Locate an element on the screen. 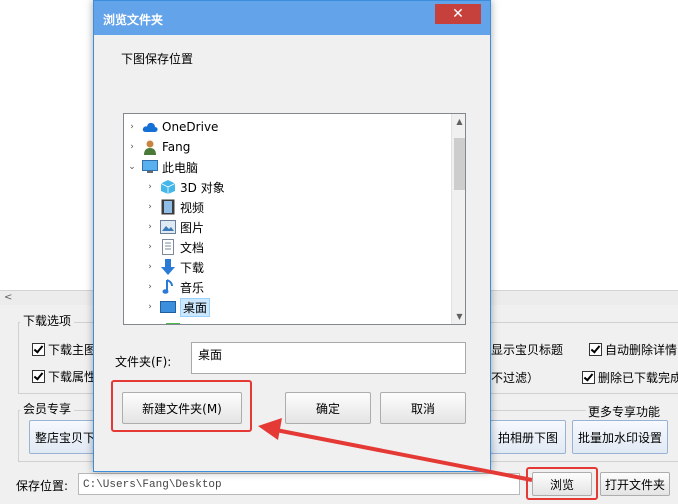 The image size is (678, 504). annotation-arrow is located at coordinates (395, 450).